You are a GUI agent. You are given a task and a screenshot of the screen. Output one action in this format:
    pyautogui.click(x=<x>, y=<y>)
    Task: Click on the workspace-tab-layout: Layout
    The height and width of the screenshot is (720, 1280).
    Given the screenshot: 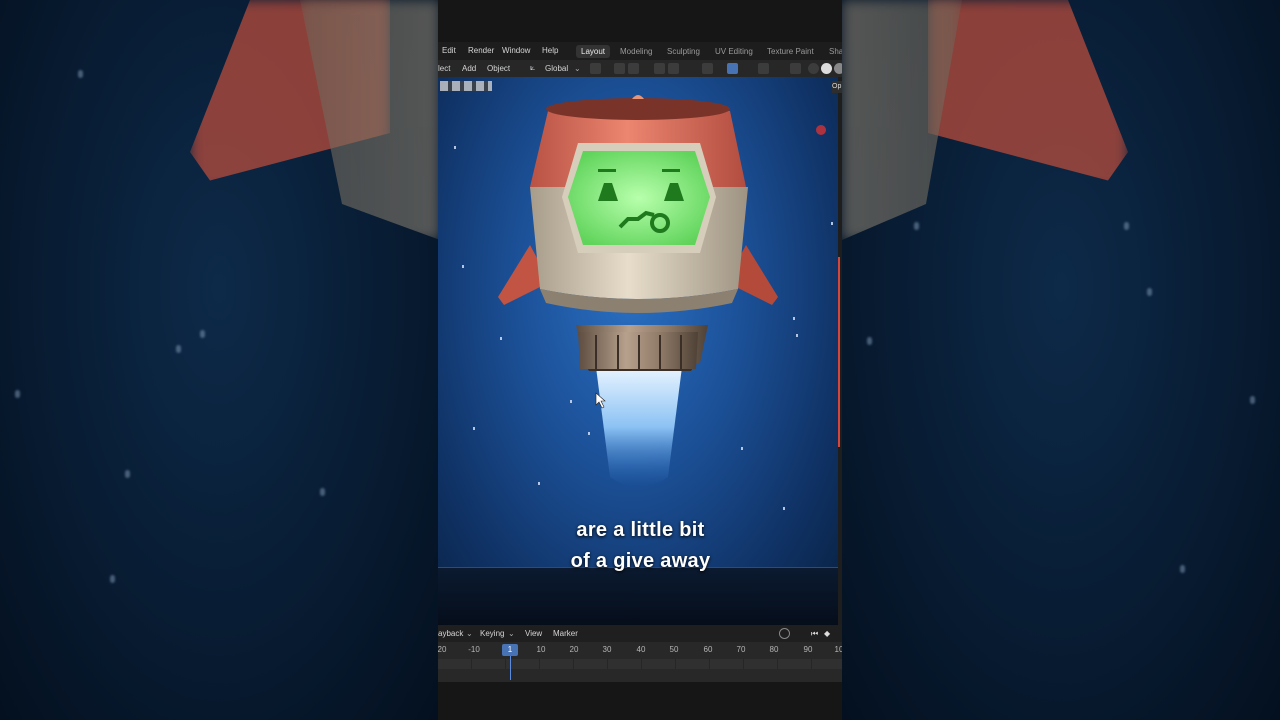 What is the action you would take?
    pyautogui.click(x=593, y=51)
    